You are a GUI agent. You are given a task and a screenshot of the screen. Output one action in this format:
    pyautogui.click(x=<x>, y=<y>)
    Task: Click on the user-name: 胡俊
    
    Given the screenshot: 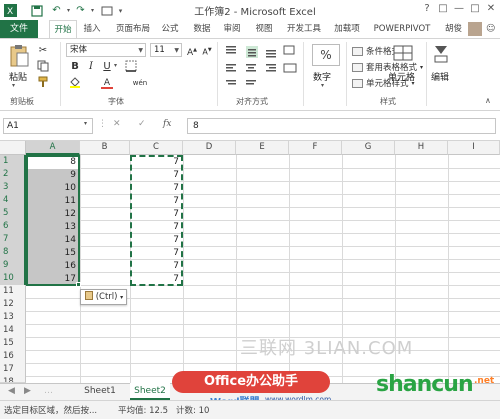 What is the action you would take?
    pyautogui.click(x=453, y=29)
    